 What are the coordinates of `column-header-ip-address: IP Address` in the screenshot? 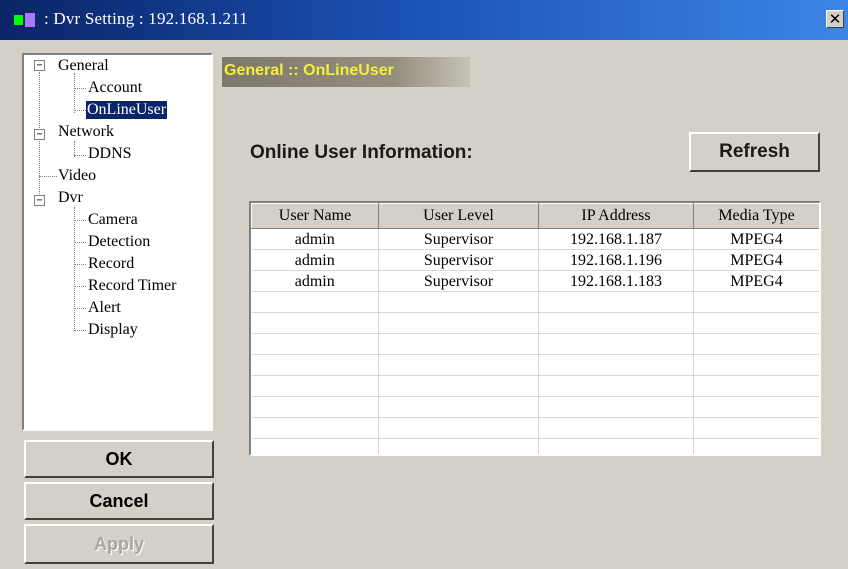 It's located at (616, 216).